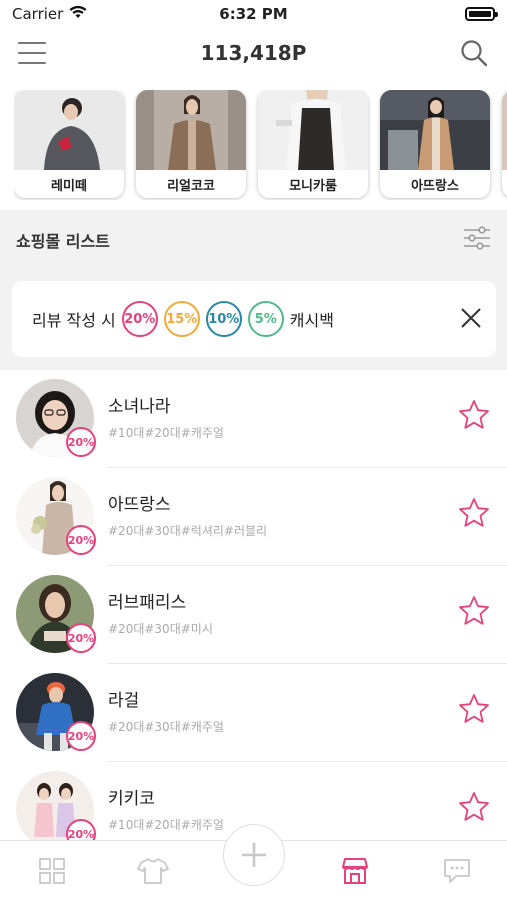  What do you see at coordinates (253, 615) in the screenshot?
I see `shop-list-item: 20% 러브패리스 #20대#30대#미시` at bounding box center [253, 615].